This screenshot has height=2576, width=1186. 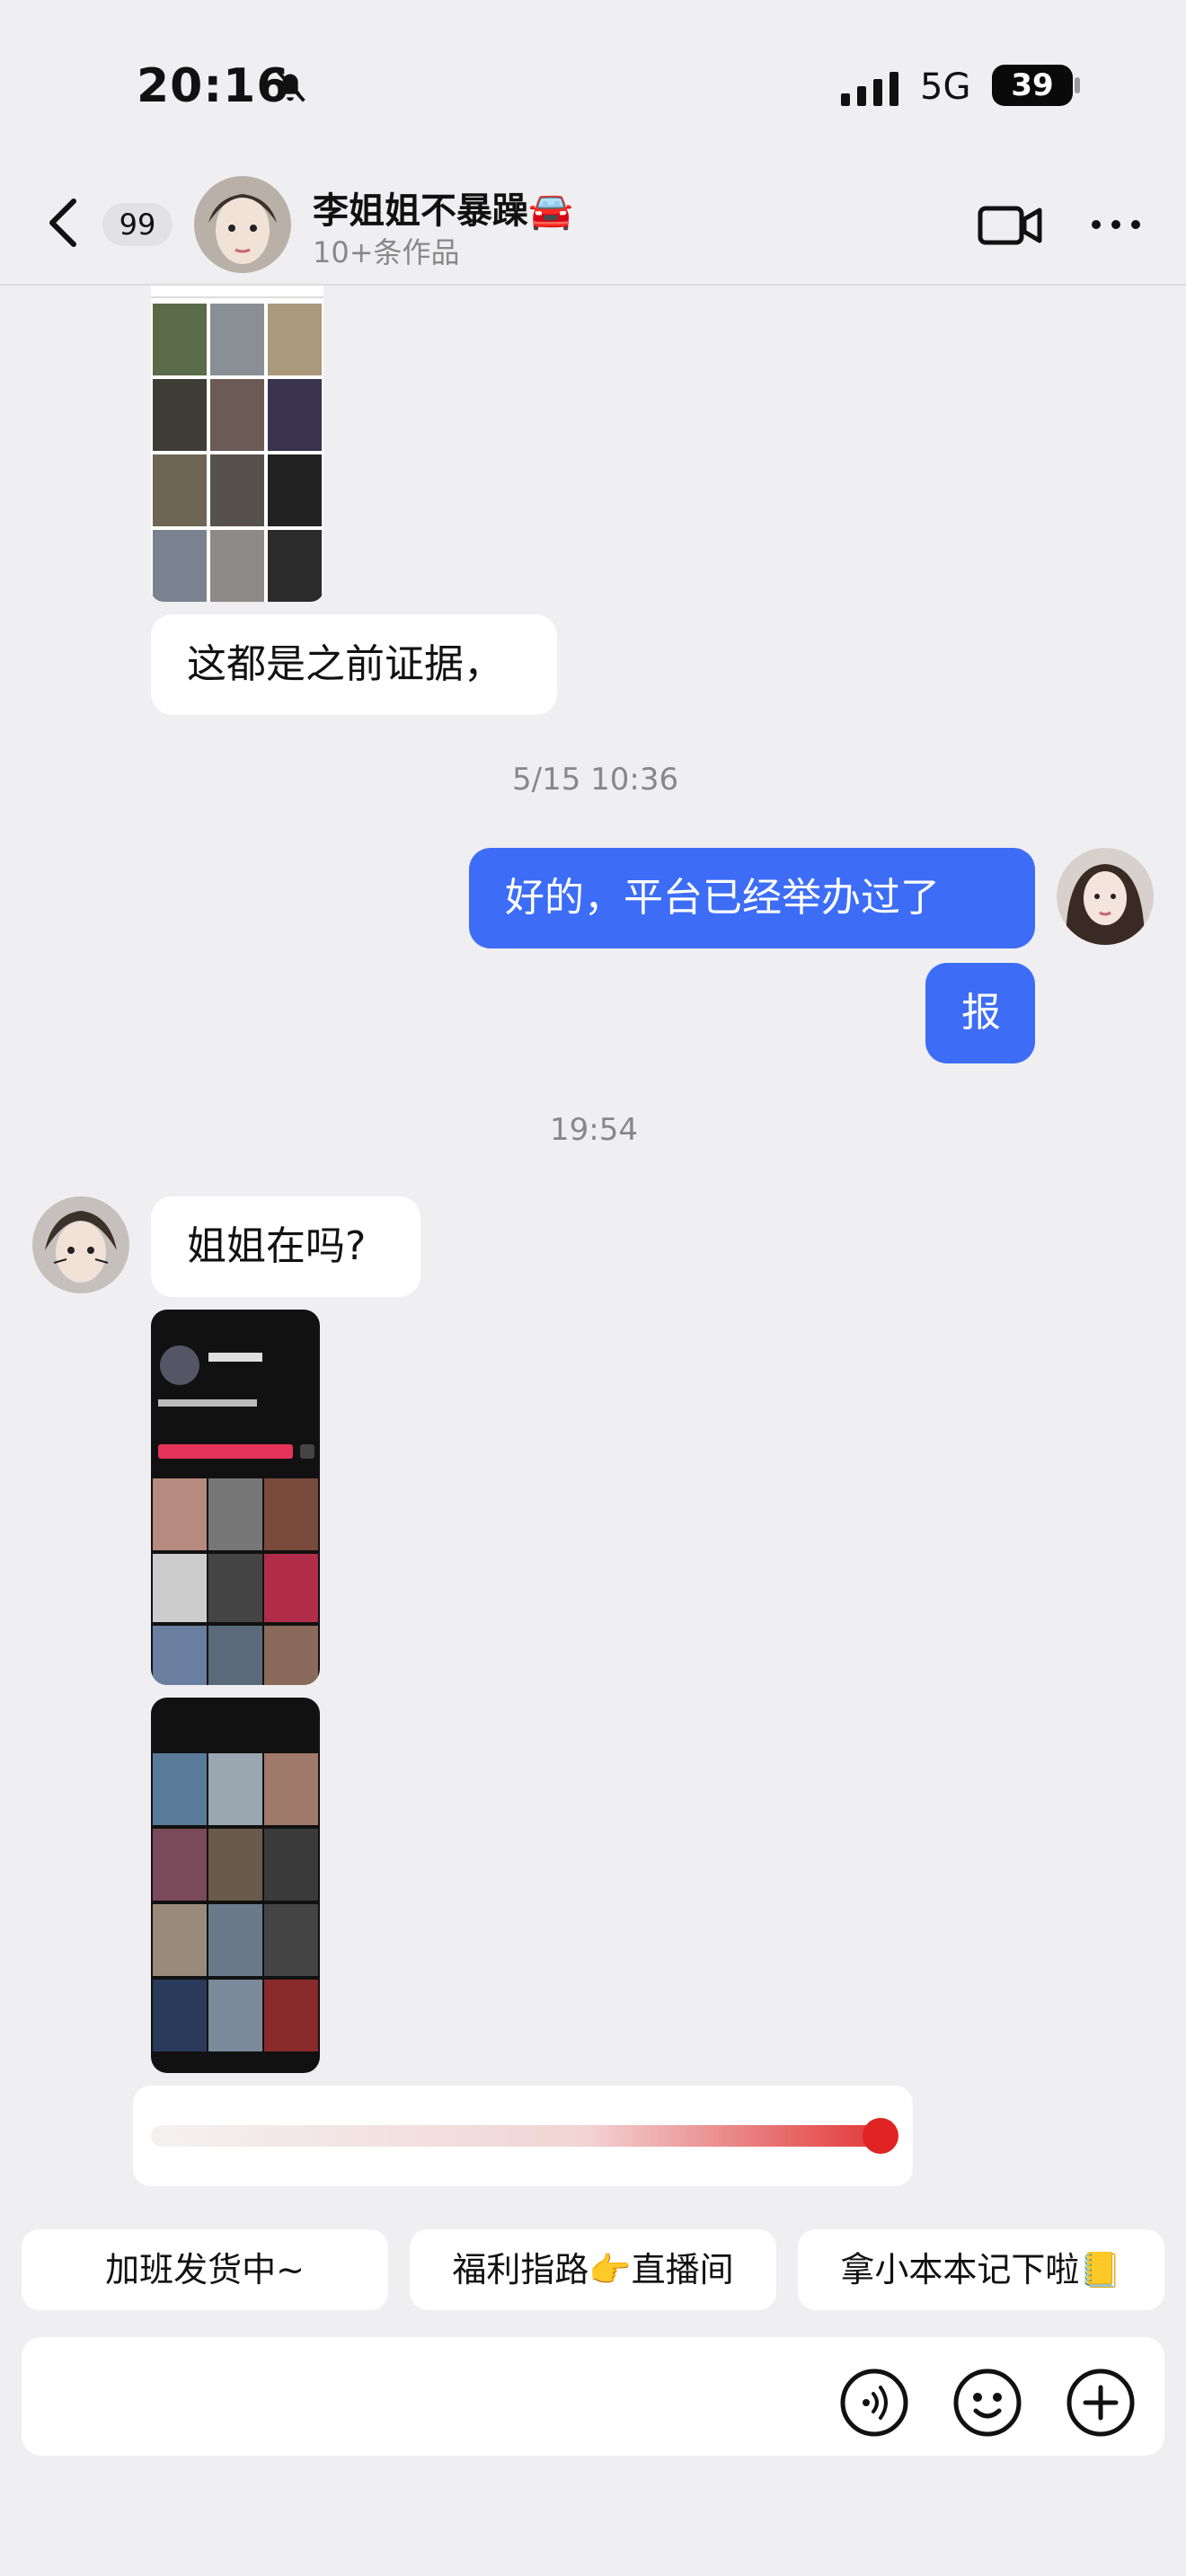 What do you see at coordinates (1116, 225) in the screenshot?
I see `more-options-icon` at bounding box center [1116, 225].